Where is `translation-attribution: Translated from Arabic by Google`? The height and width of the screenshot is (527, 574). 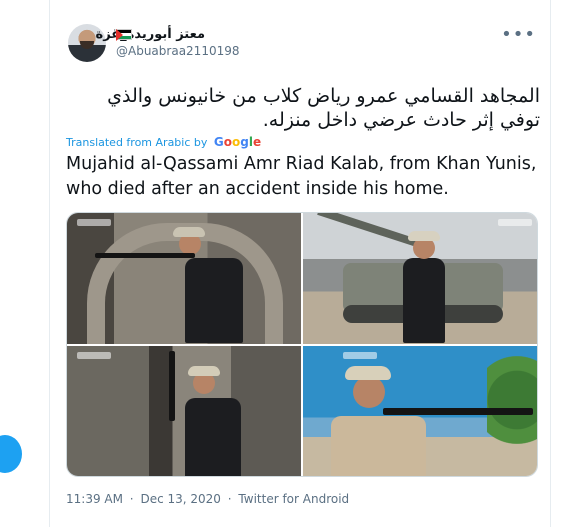
translation-attribution: Translated from Arabic by Google is located at coordinates (163, 142).